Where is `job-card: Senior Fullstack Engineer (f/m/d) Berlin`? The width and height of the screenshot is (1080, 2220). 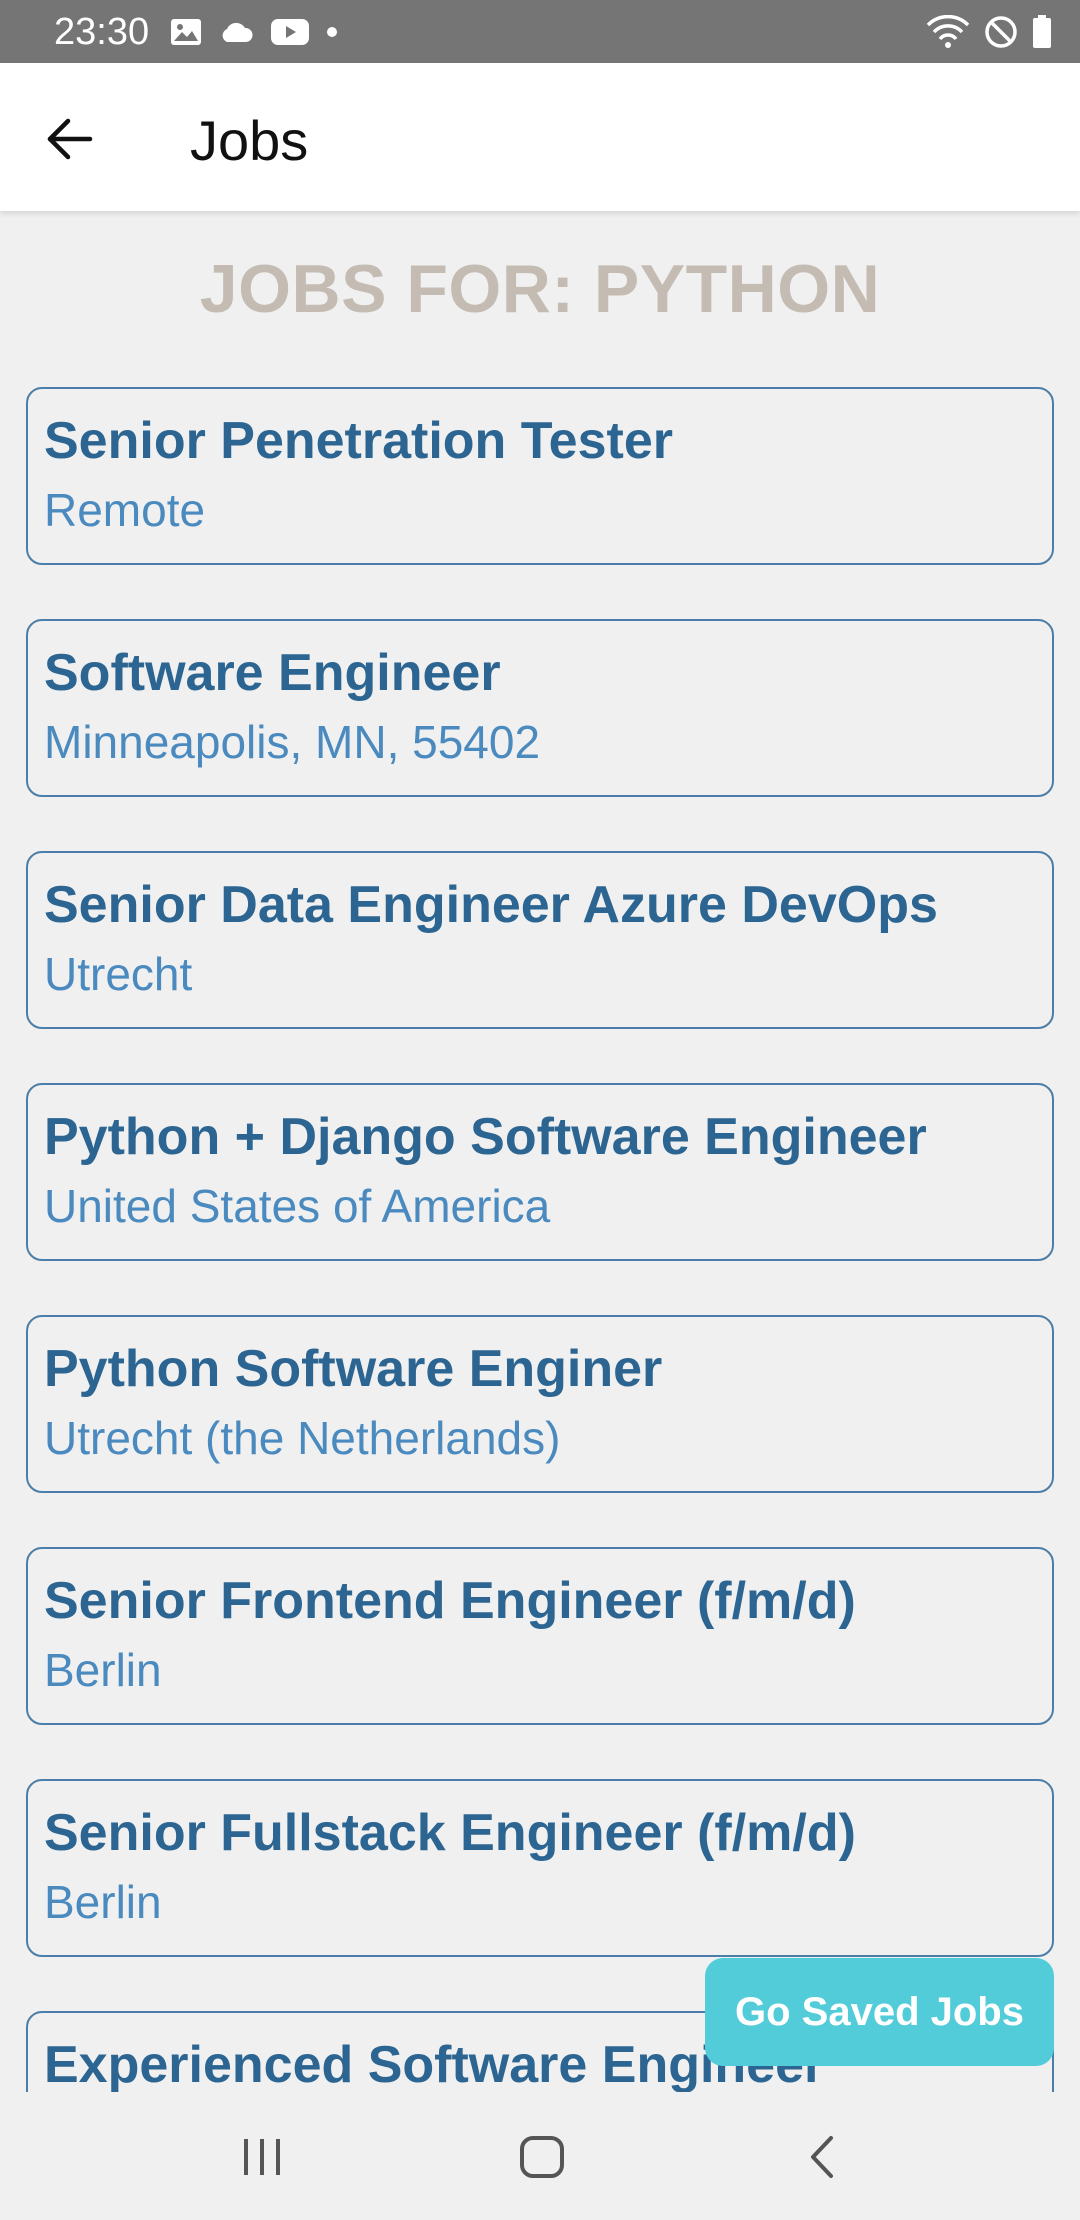 job-card: Senior Fullstack Engineer (f/m/d) Berlin is located at coordinates (540, 1868).